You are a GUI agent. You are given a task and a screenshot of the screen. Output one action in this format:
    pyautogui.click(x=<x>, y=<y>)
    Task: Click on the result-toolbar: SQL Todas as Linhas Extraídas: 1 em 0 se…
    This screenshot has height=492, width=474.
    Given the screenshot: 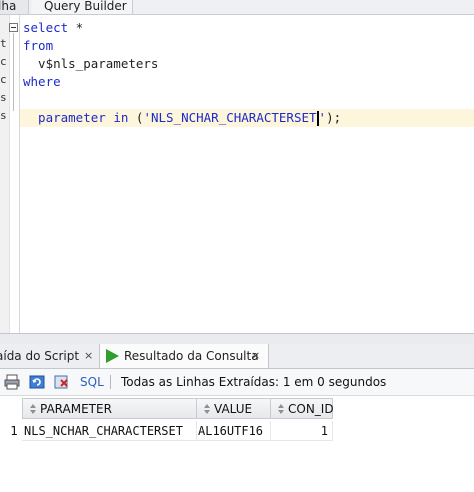 What is the action you would take?
    pyautogui.click(x=237, y=382)
    